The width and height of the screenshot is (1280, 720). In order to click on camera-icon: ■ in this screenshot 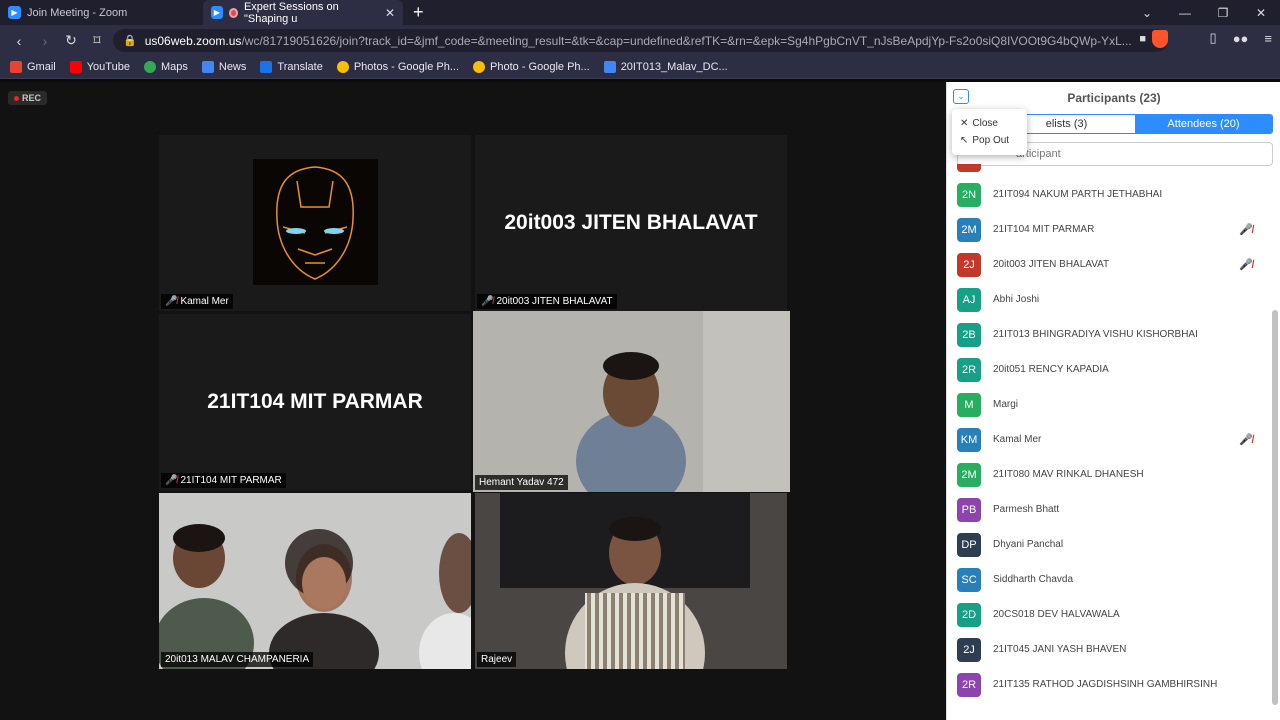, I will do `click(1142, 39)`.